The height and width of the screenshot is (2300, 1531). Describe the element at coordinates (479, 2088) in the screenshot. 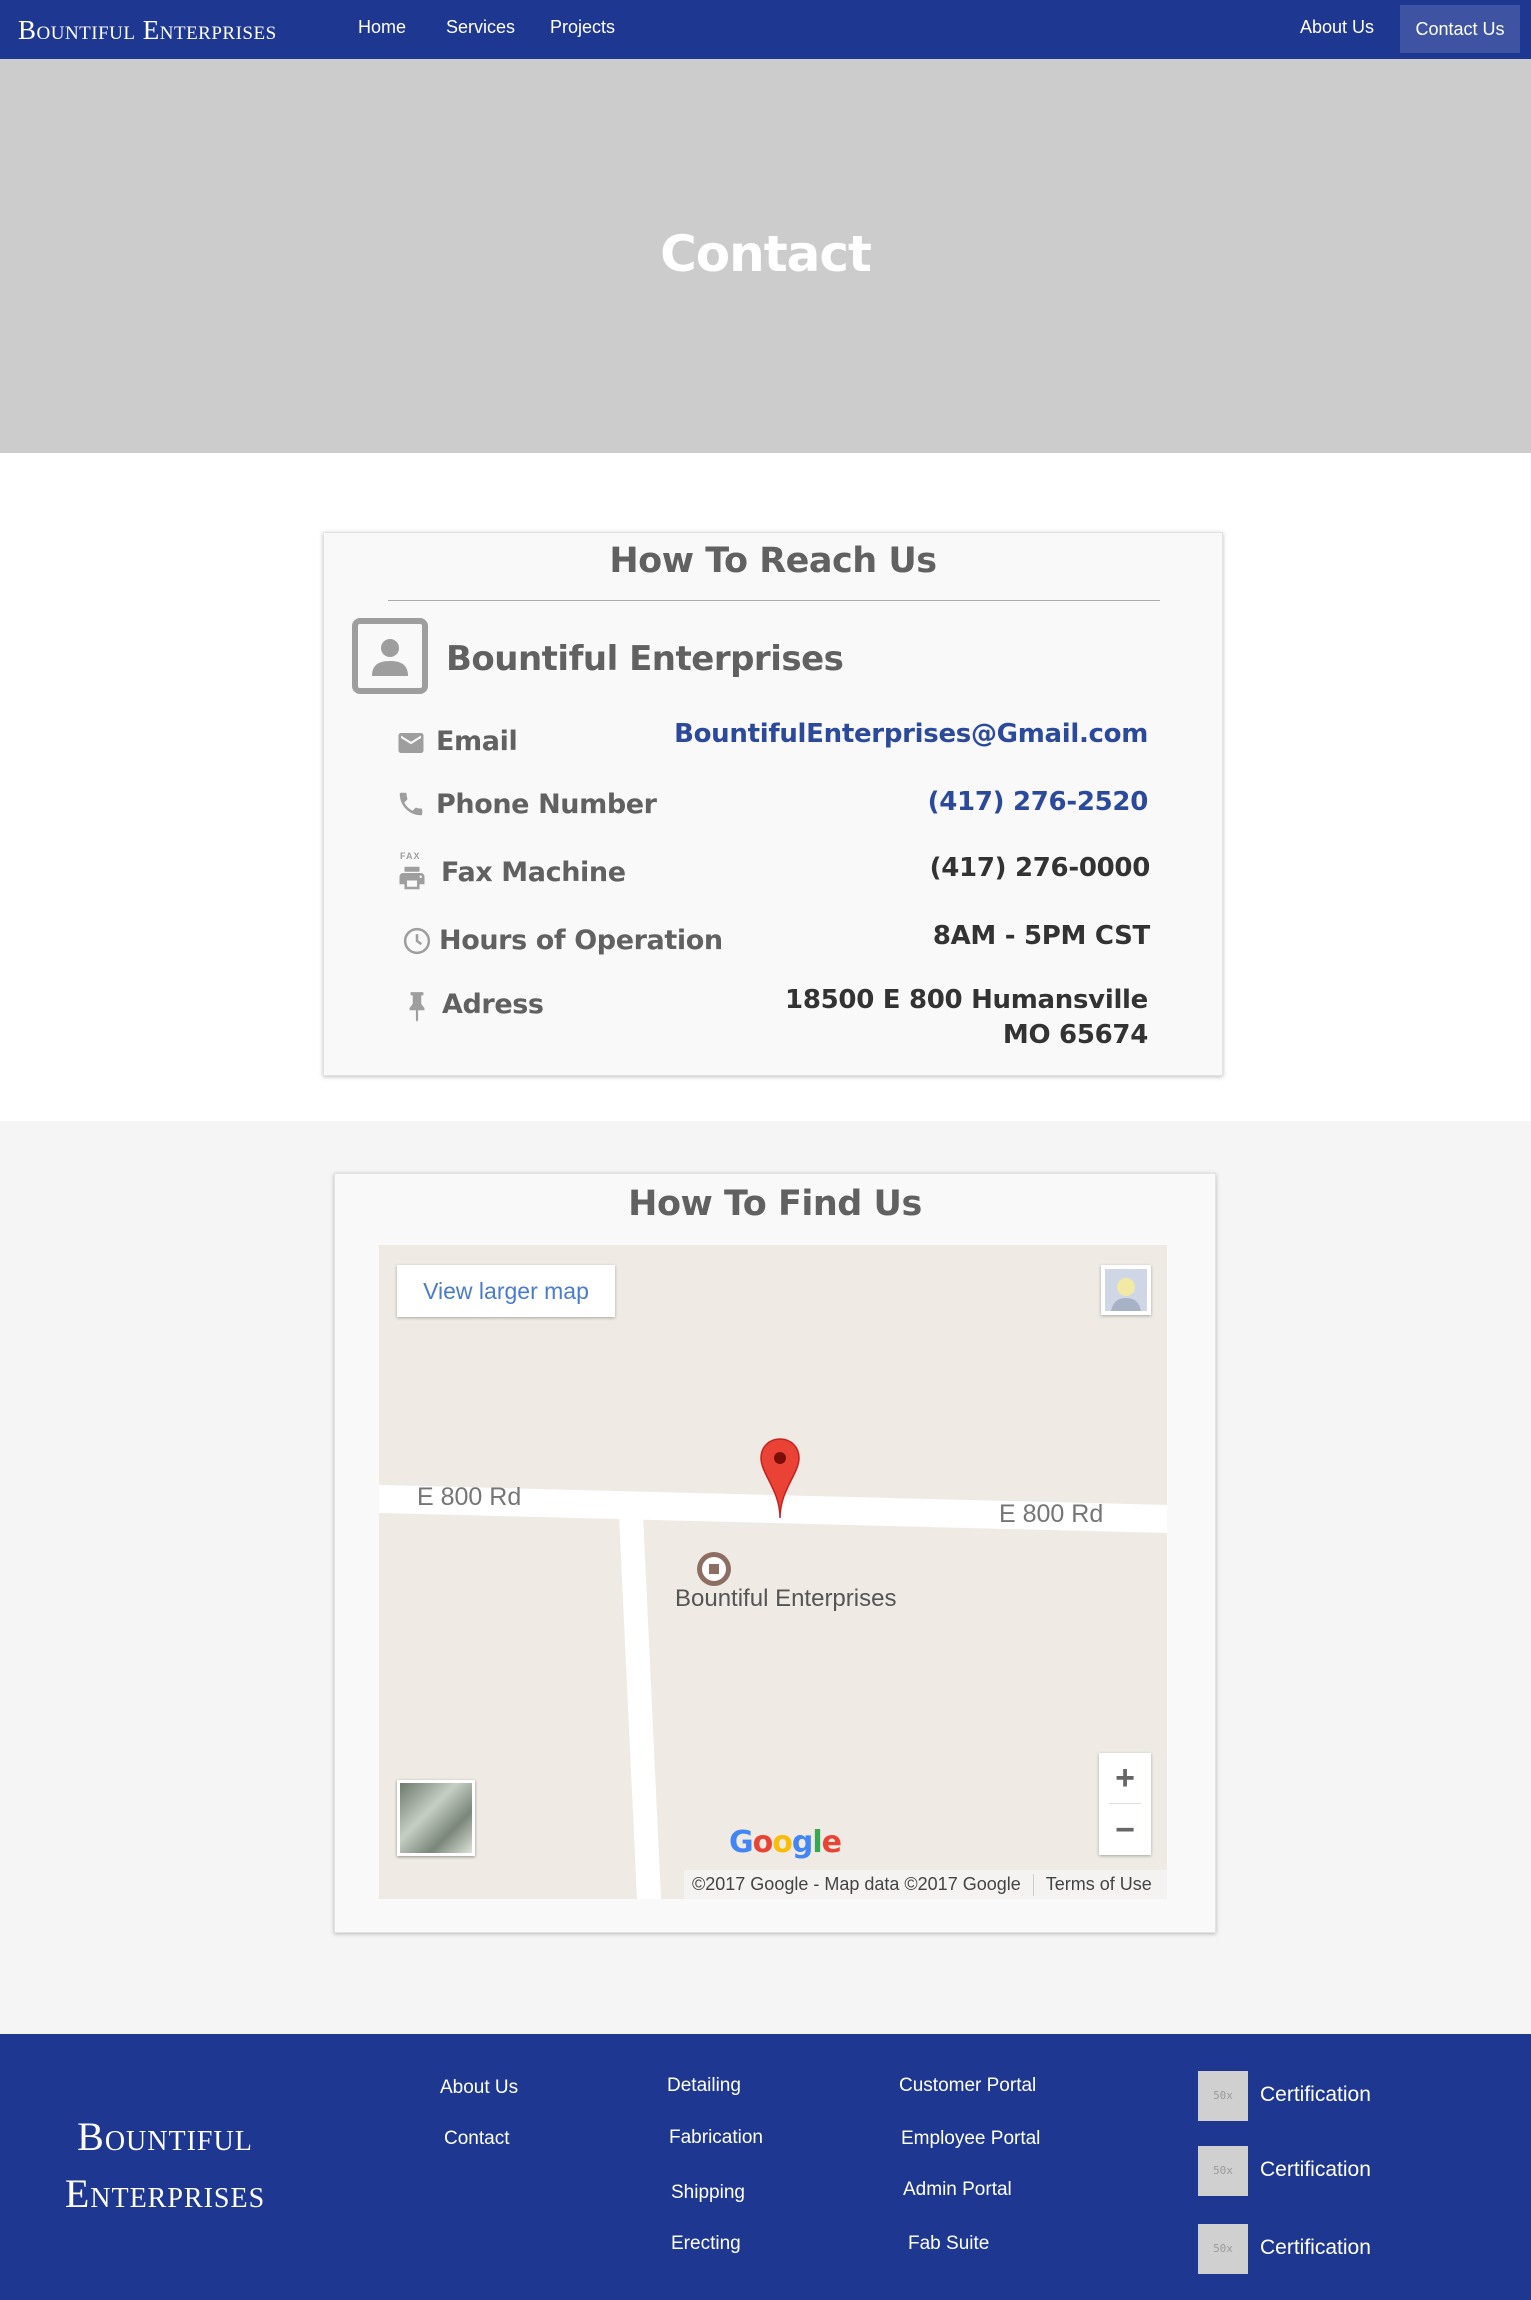

I see `footer-about-us: About Us` at that location.